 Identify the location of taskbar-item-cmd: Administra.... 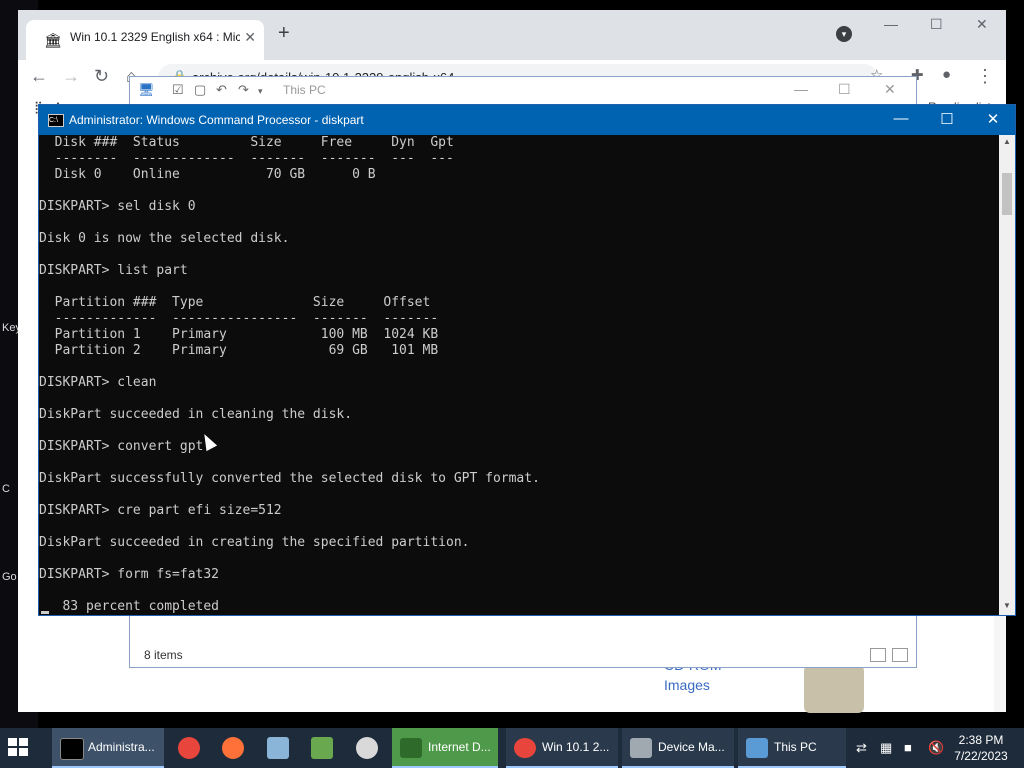
(108, 748).